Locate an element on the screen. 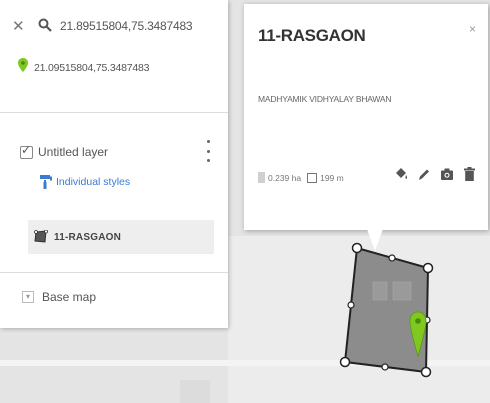 The height and width of the screenshot is (403, 490). feature-item: 11-RASGAON is located at coordinates (121, 237).